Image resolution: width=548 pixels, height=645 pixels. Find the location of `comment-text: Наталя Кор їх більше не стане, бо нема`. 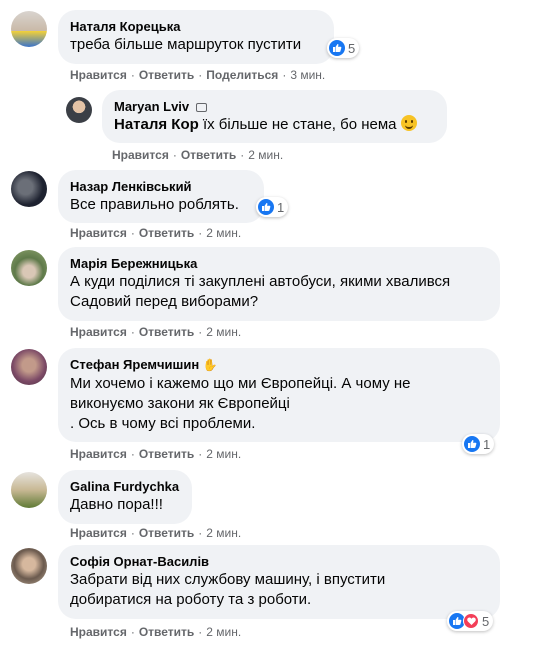

comment-text: Наталя Кор їх більше не стане, бо нема is located at coordinates (274, 125).